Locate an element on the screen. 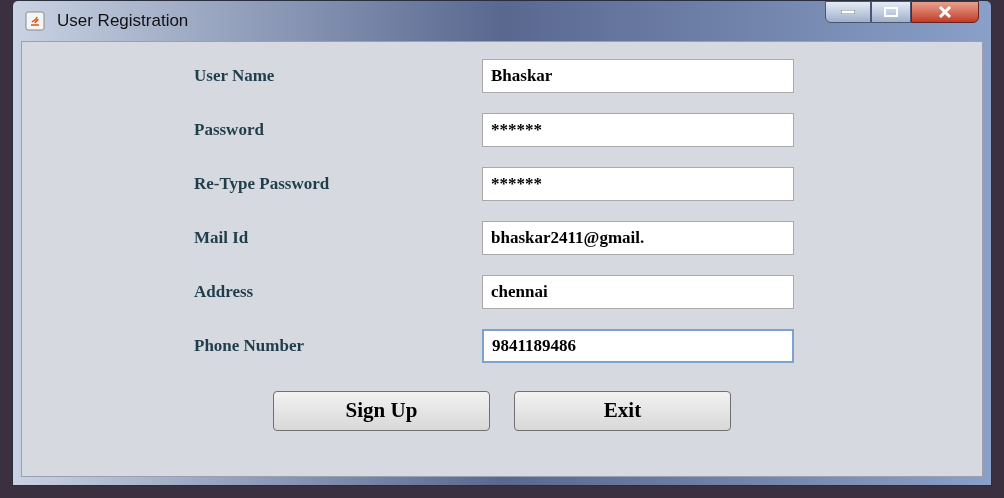  maximize-icon is located at coordinates (891, 12).